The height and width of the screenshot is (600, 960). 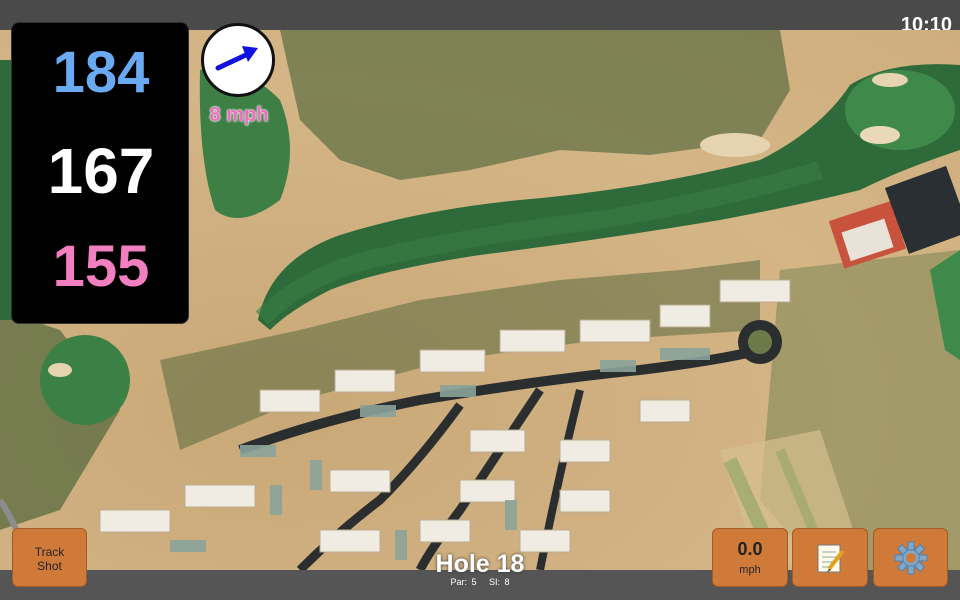 I want to click on hole-par: Par: 5, so click(x=463, y=582).